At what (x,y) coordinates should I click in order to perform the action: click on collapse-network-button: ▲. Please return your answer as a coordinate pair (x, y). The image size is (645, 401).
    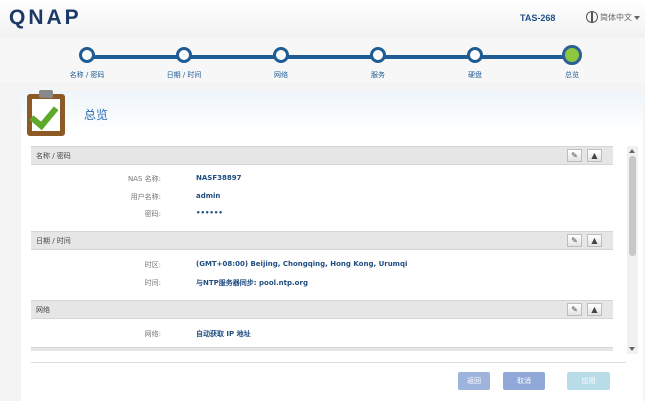
    Looking at the image, I should click on (594, 309).